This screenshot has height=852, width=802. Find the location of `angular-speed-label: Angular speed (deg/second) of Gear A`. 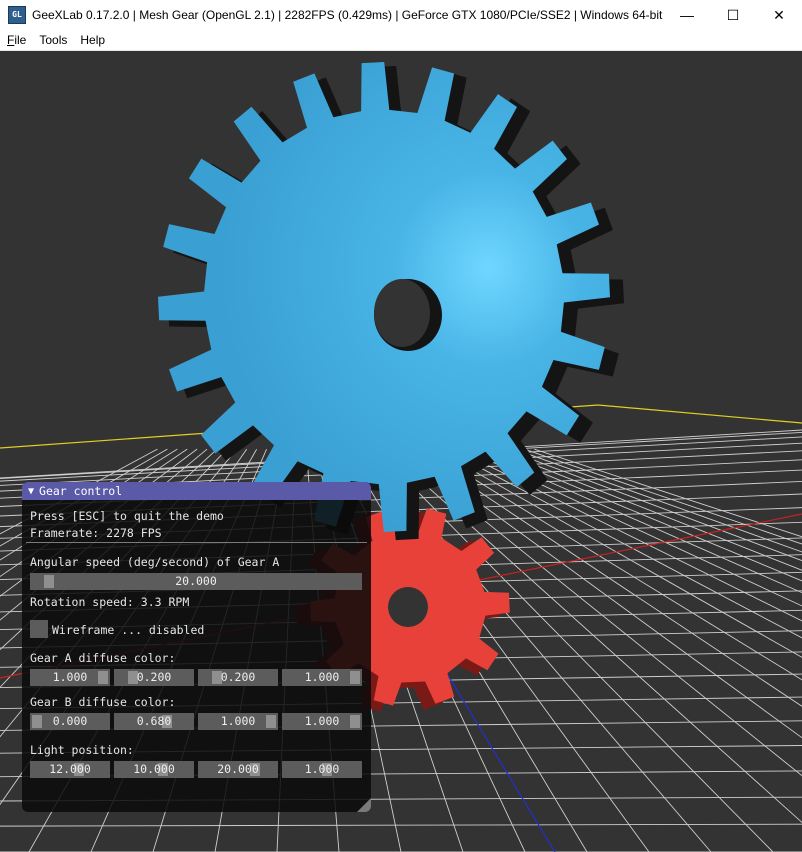

angular-speed-label: Angular speed (deg/second) of Gear A is located at coordinates (155, 562).